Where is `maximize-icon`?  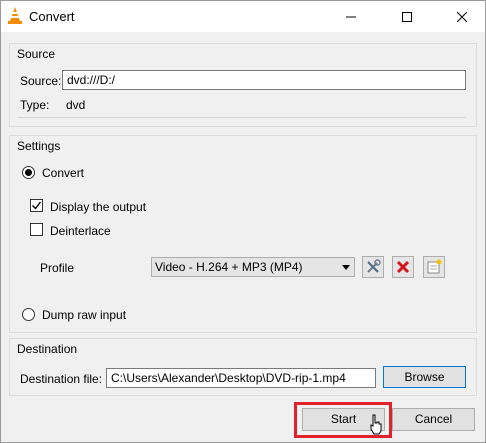 maximize-icon is located at coordinates (407, 16).